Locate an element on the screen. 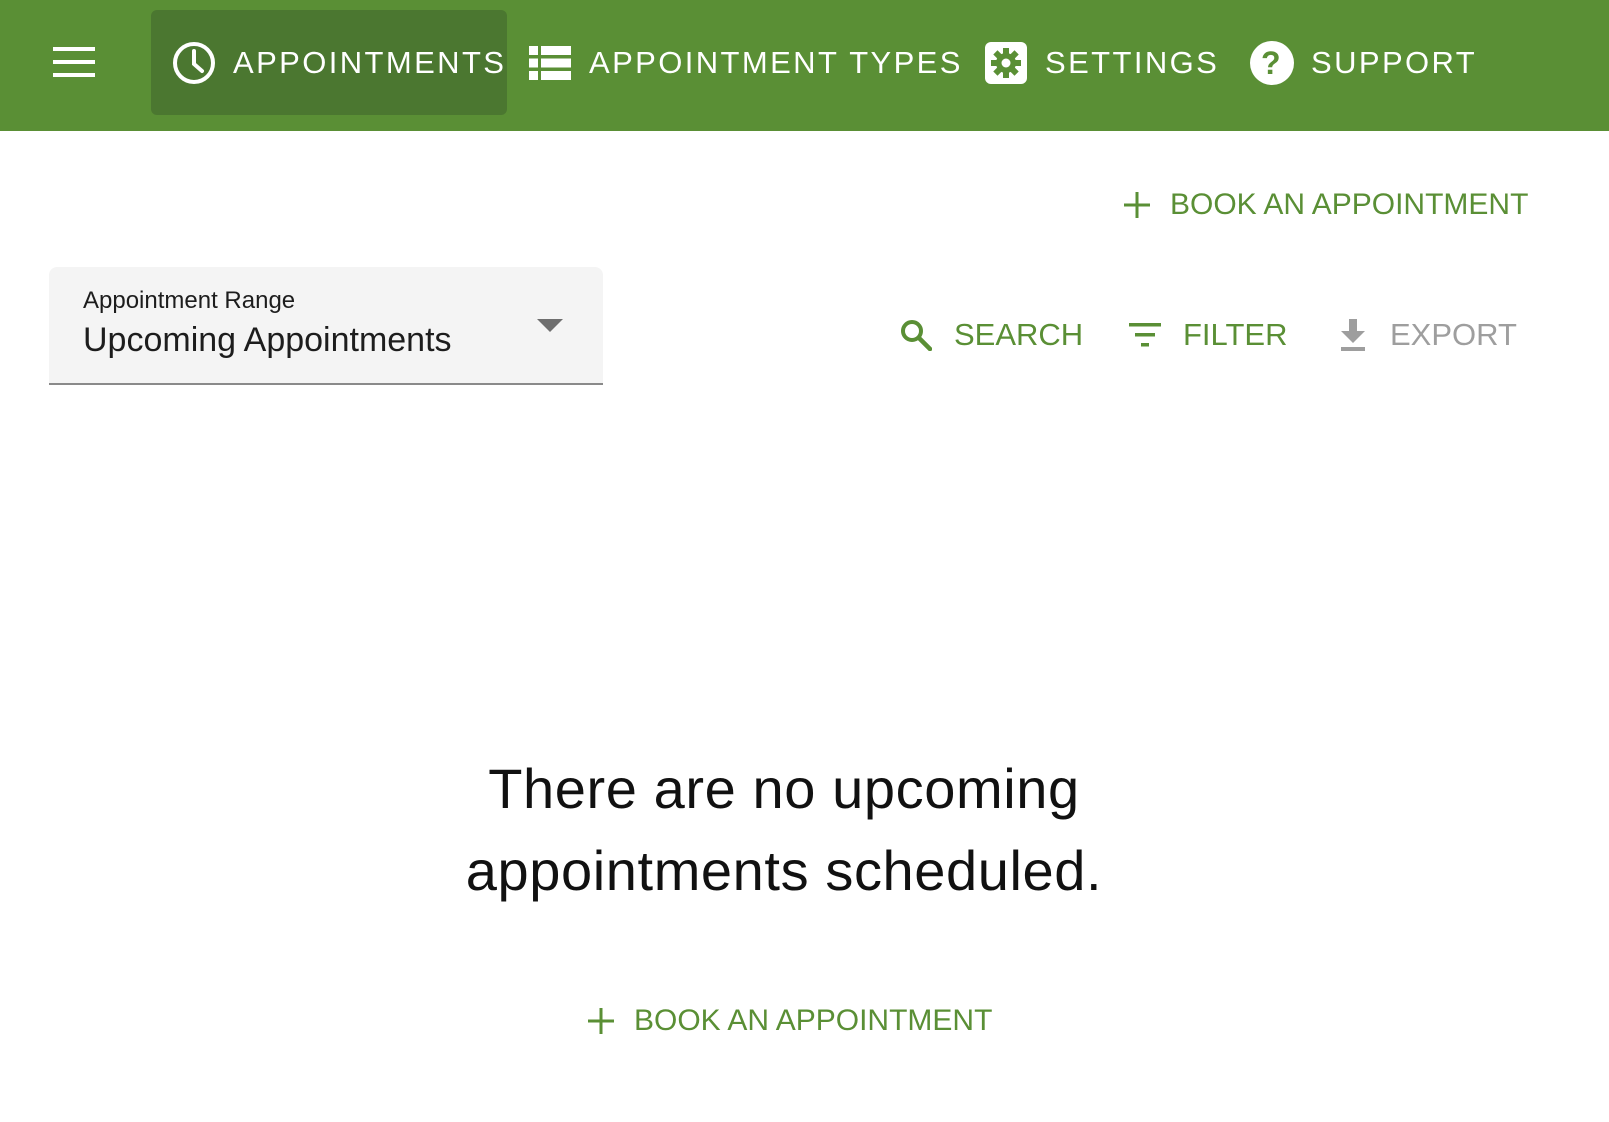 The image size is (1609, 1122). export-button: EXPORT is located at coordinates (1427, 335).